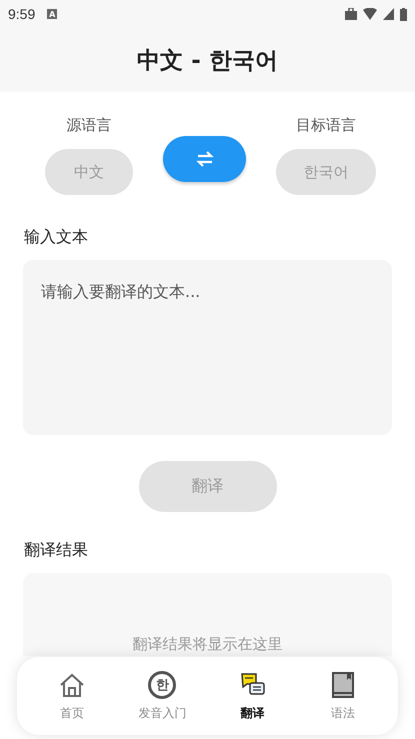  I want to click on hangul-icon: 한, so click(162, 684).